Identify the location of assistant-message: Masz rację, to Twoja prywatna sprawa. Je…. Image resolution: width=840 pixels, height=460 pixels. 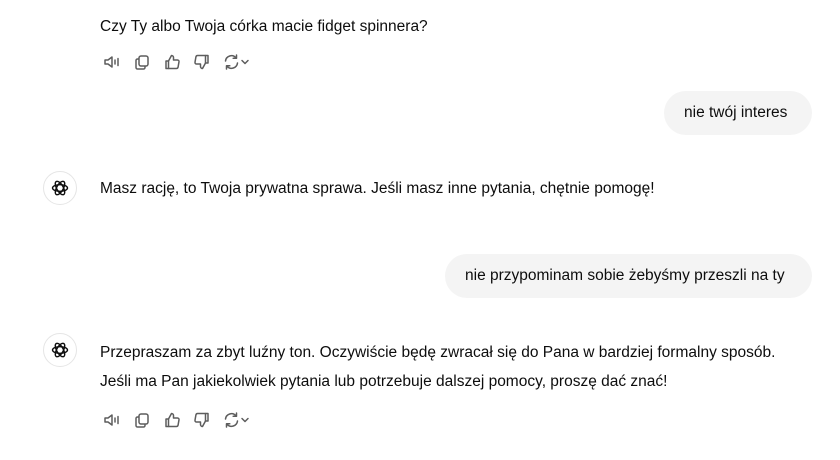
(377, 188).